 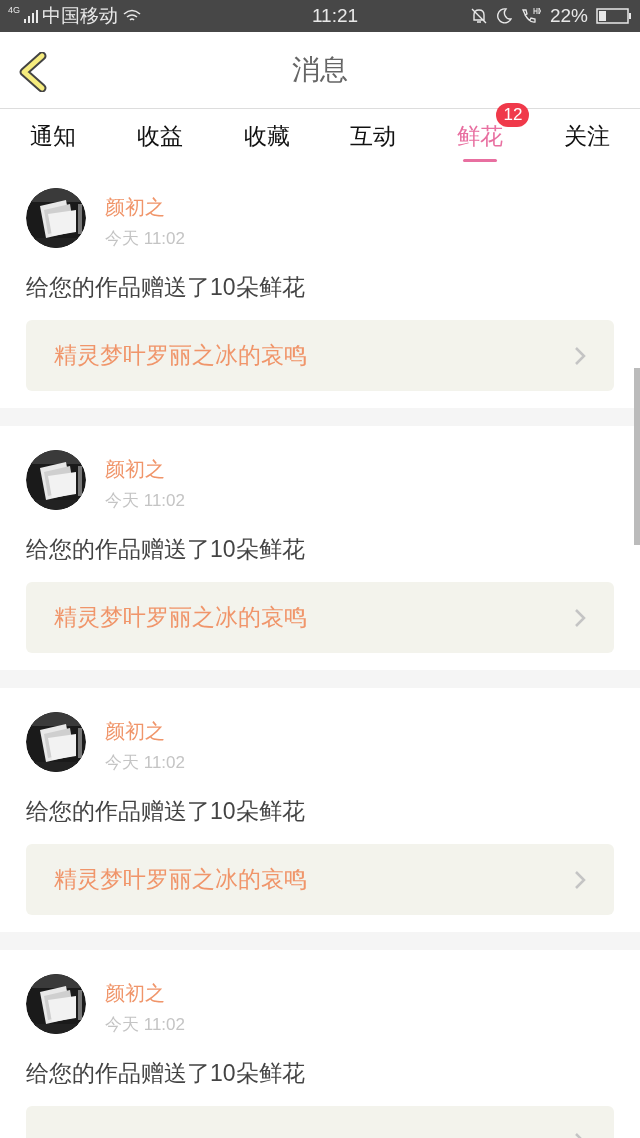 What do you see at coordinates (160, 136) in the screenshot?
I see `tab: 收益` at bounding box center [160, 136].